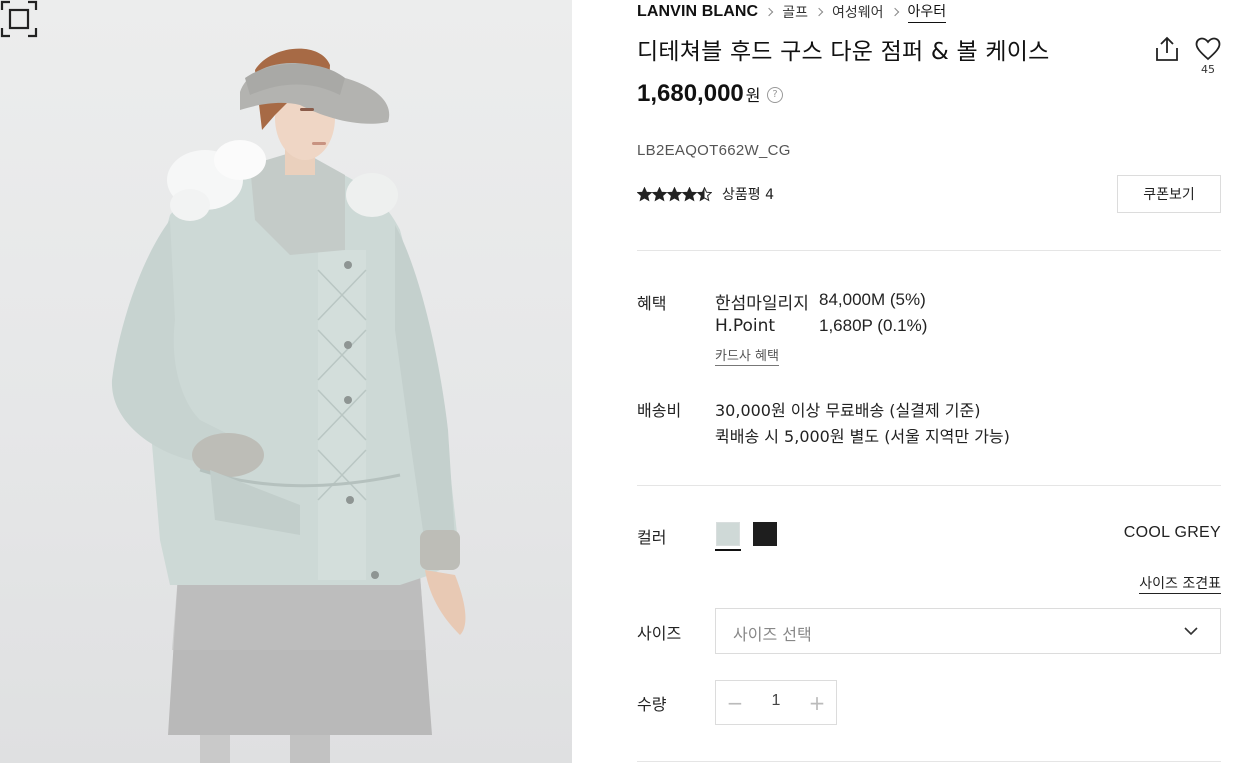 The width and height of the screenshot is (1250, 763). What do you see at coordinates (795, 12) in the screenshot?
I see `breadcrumb-item-golf: 골프` at bounding box center [795, 12].